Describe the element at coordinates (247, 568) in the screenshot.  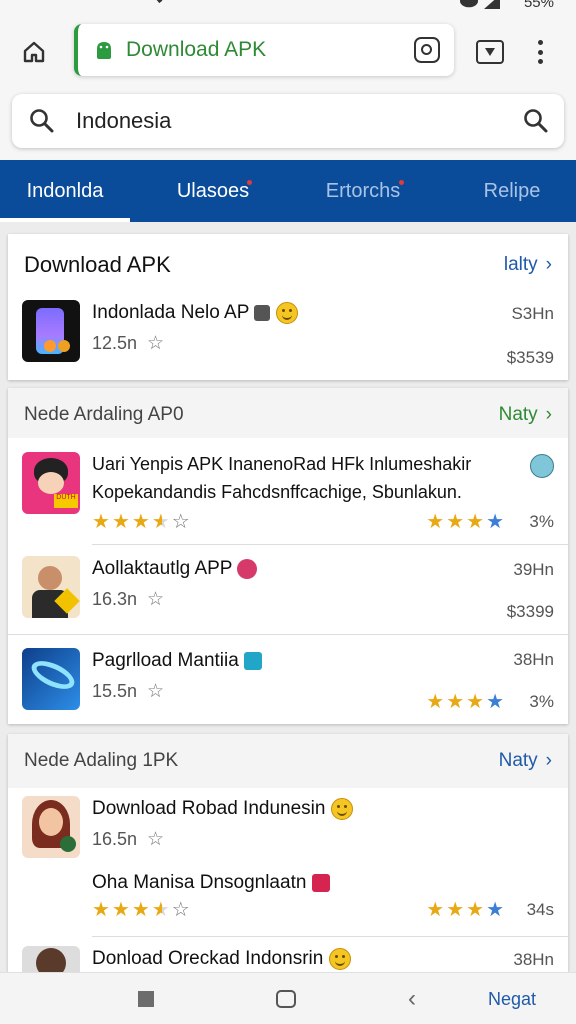
I see `pin-icon` at that location.